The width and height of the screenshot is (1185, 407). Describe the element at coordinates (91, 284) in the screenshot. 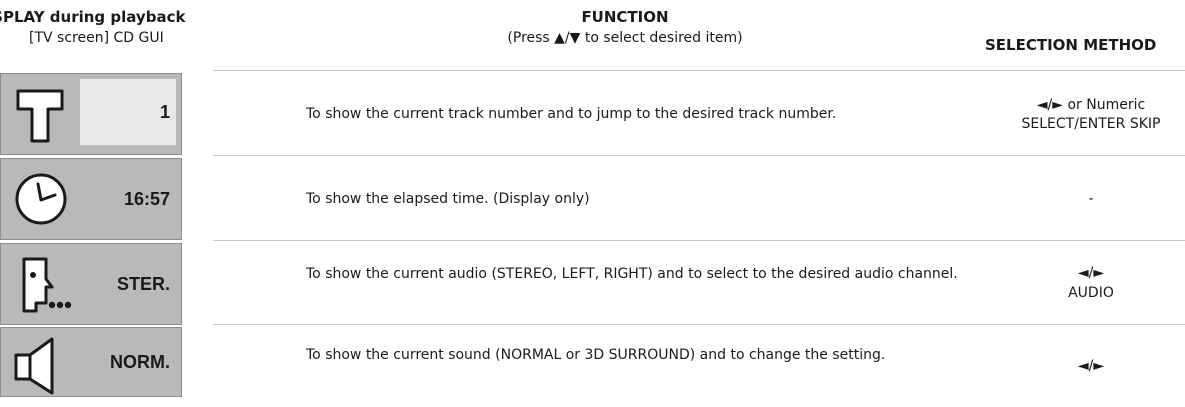

I see `gui-panel-audio: STER.` at that location.